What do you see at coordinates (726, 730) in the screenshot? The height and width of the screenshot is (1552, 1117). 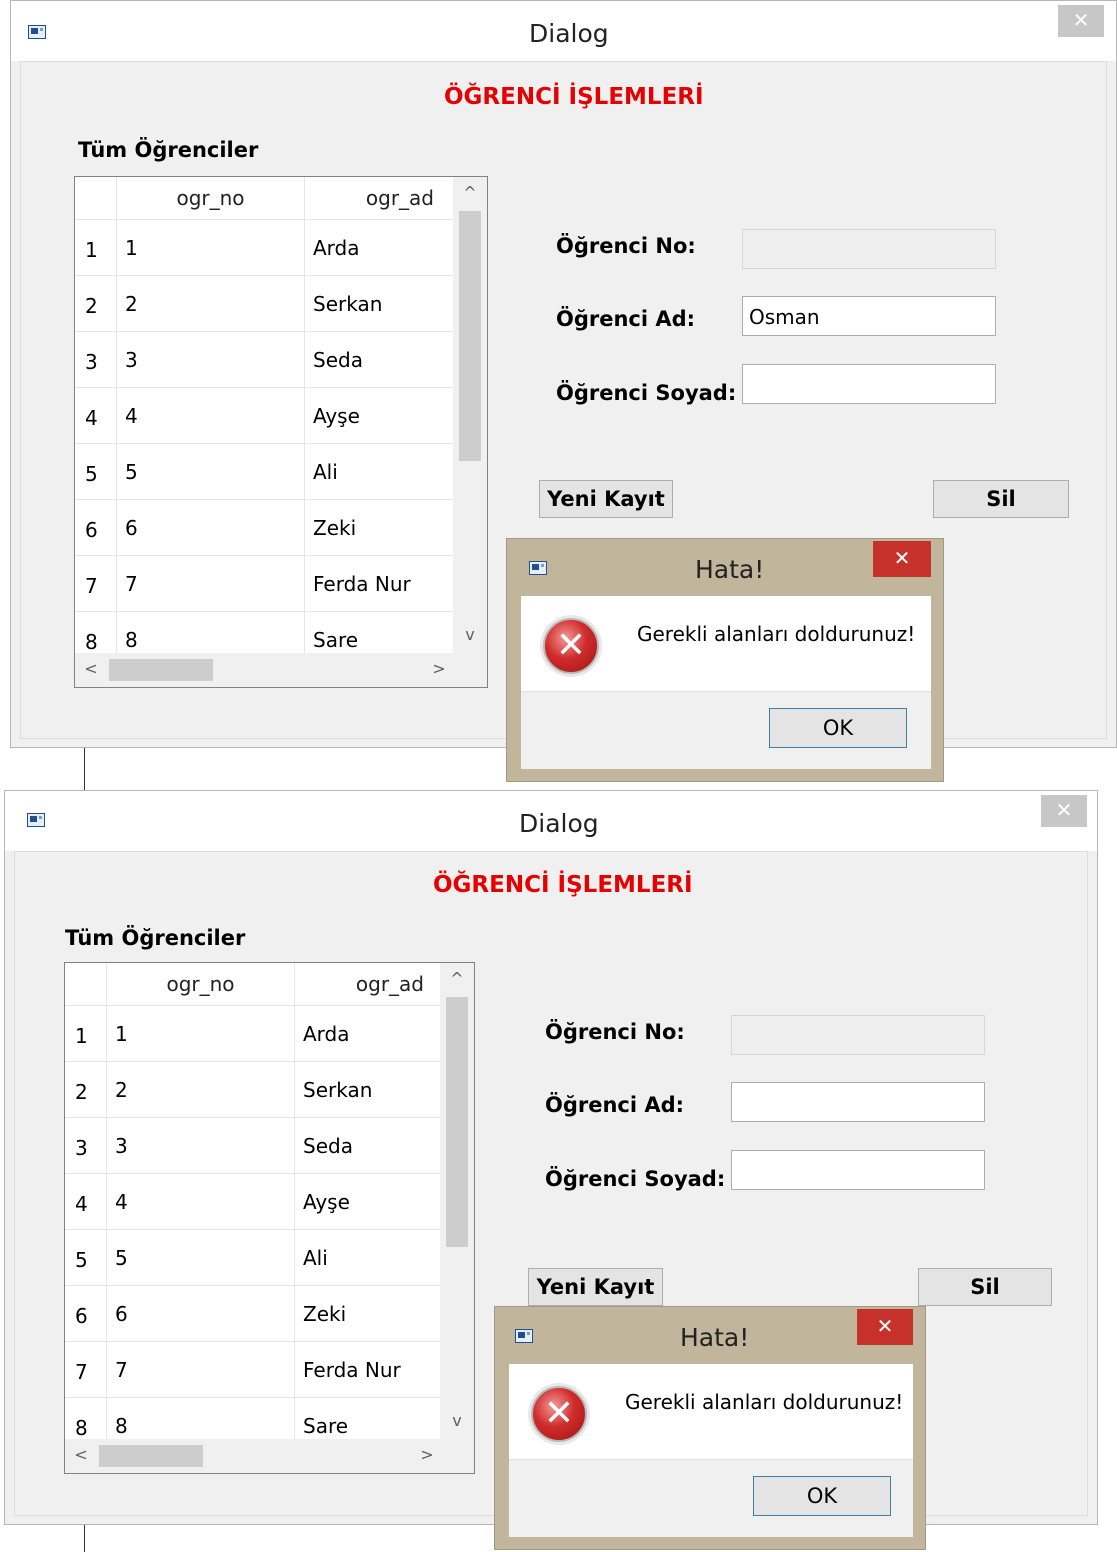 I see `message-footer: OK` at bounding box center [726, 730].